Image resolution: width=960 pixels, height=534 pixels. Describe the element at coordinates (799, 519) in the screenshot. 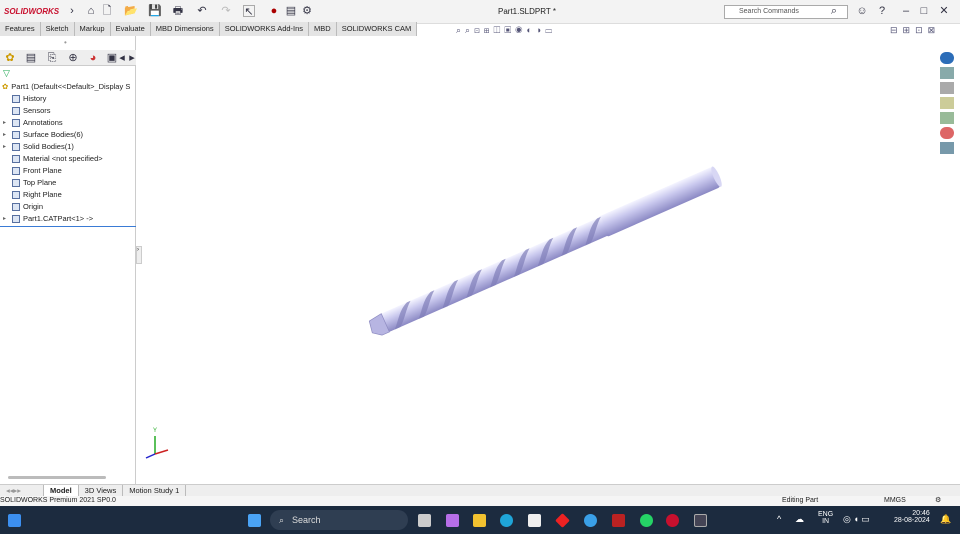

I see `onedrive-icon: ☁` at that location.